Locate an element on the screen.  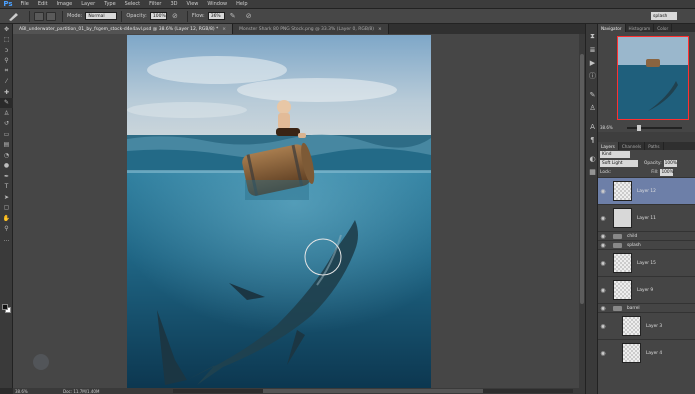
layer-row: ◉ Layer 9 is located at coordinates (646, 289).